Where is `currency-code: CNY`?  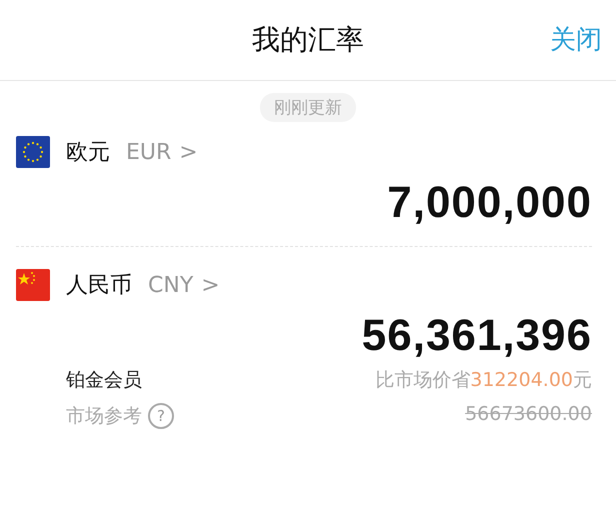 currency-code: CNY is located at coordinates (171, 285).